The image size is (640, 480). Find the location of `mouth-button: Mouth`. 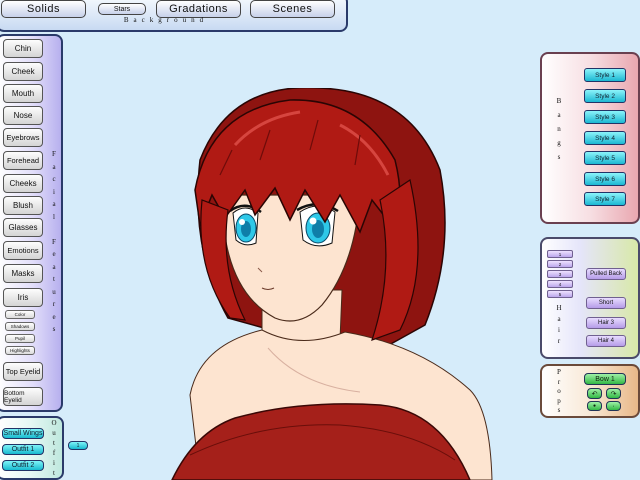

mouth-button: Mouth is located at coordinates (23, 93).